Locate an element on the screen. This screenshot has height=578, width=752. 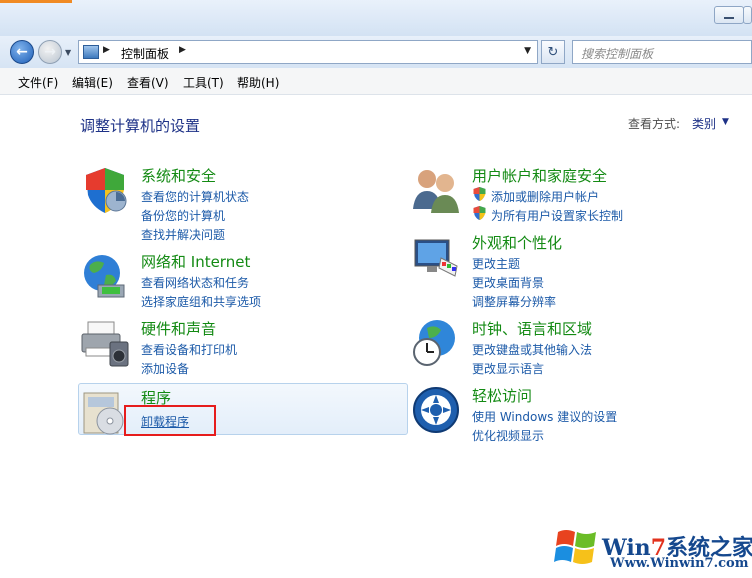
menu-help: 帮助(H) is located at coordinates (258, 82).